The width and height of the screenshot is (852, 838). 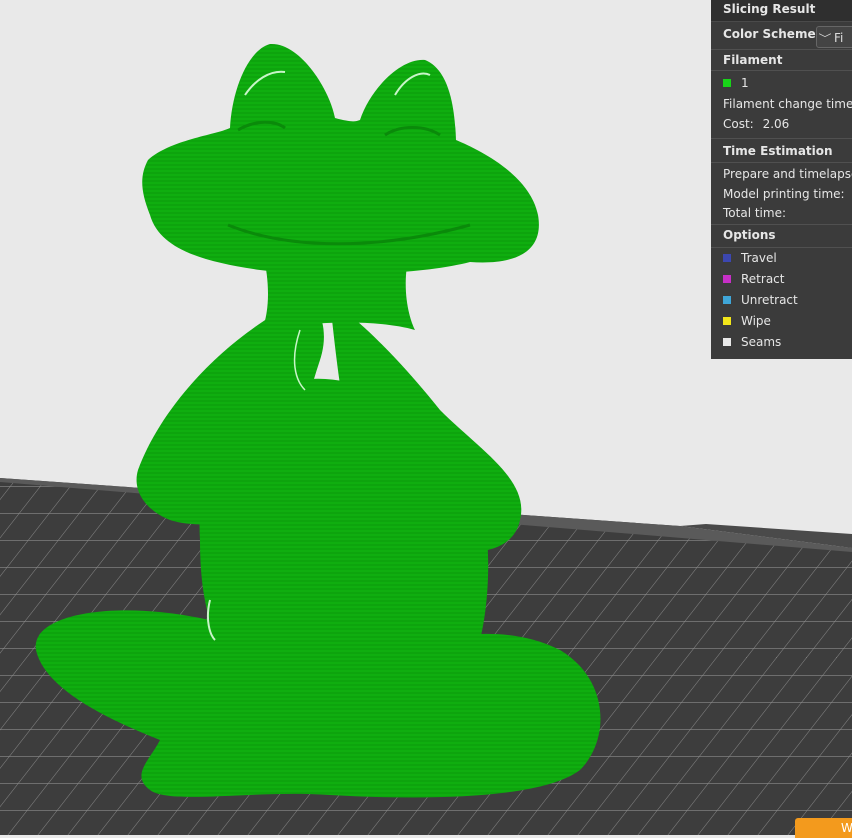 I want to click on option-unretract-label: Unretract, so click(x=769, y=300).